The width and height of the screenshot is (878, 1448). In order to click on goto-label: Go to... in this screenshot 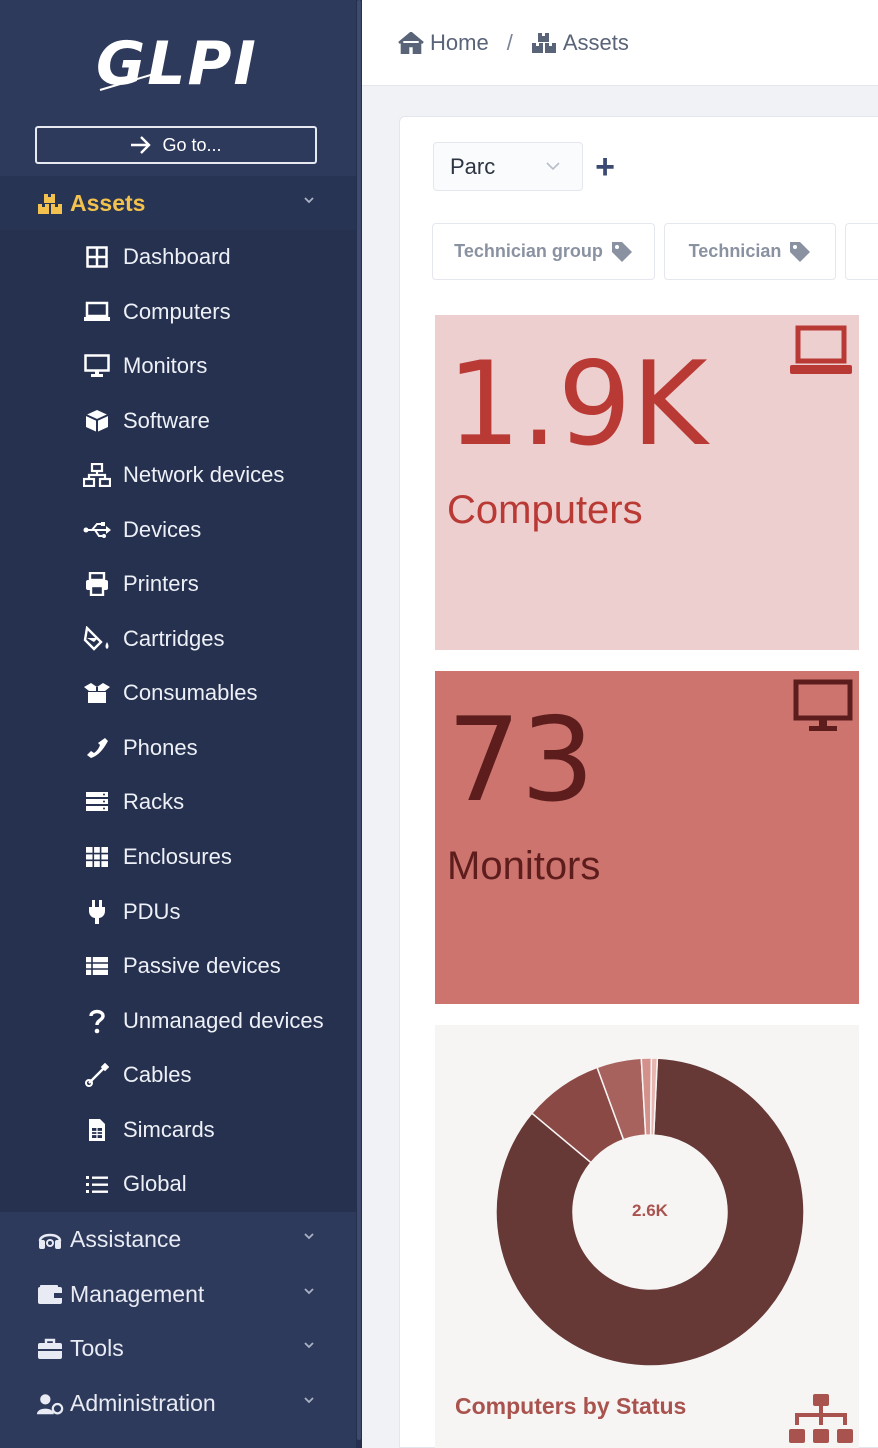, I will do `click(192, 144)`.